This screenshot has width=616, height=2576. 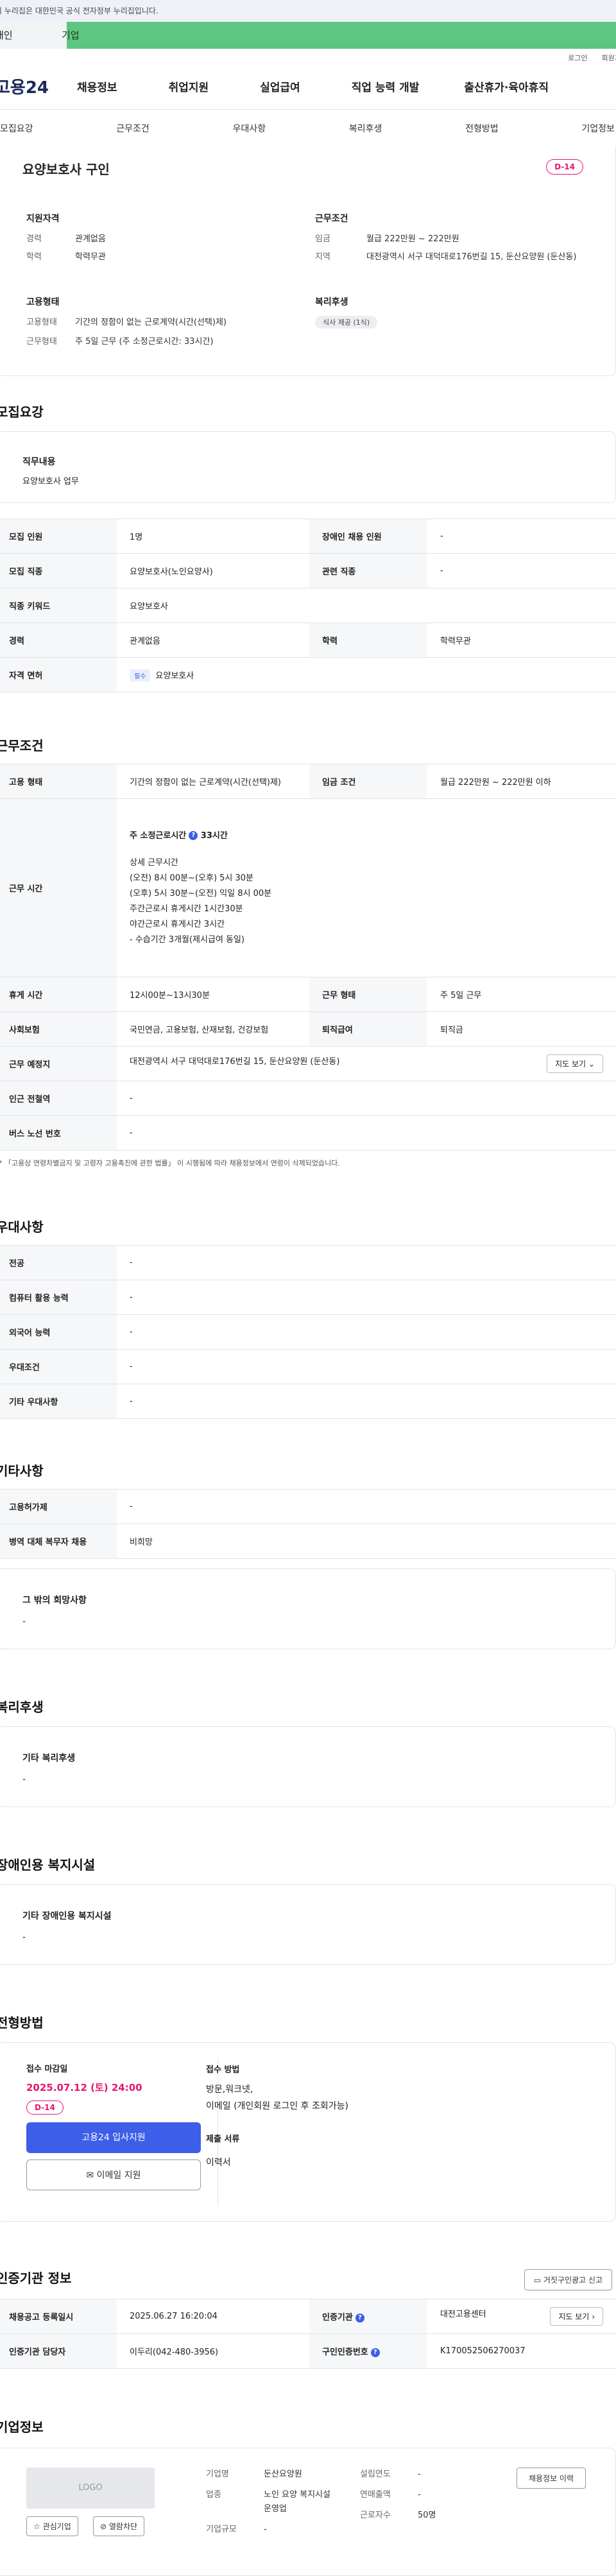 I want to click on pref-key: 전공, so click(x=59, y=1262).